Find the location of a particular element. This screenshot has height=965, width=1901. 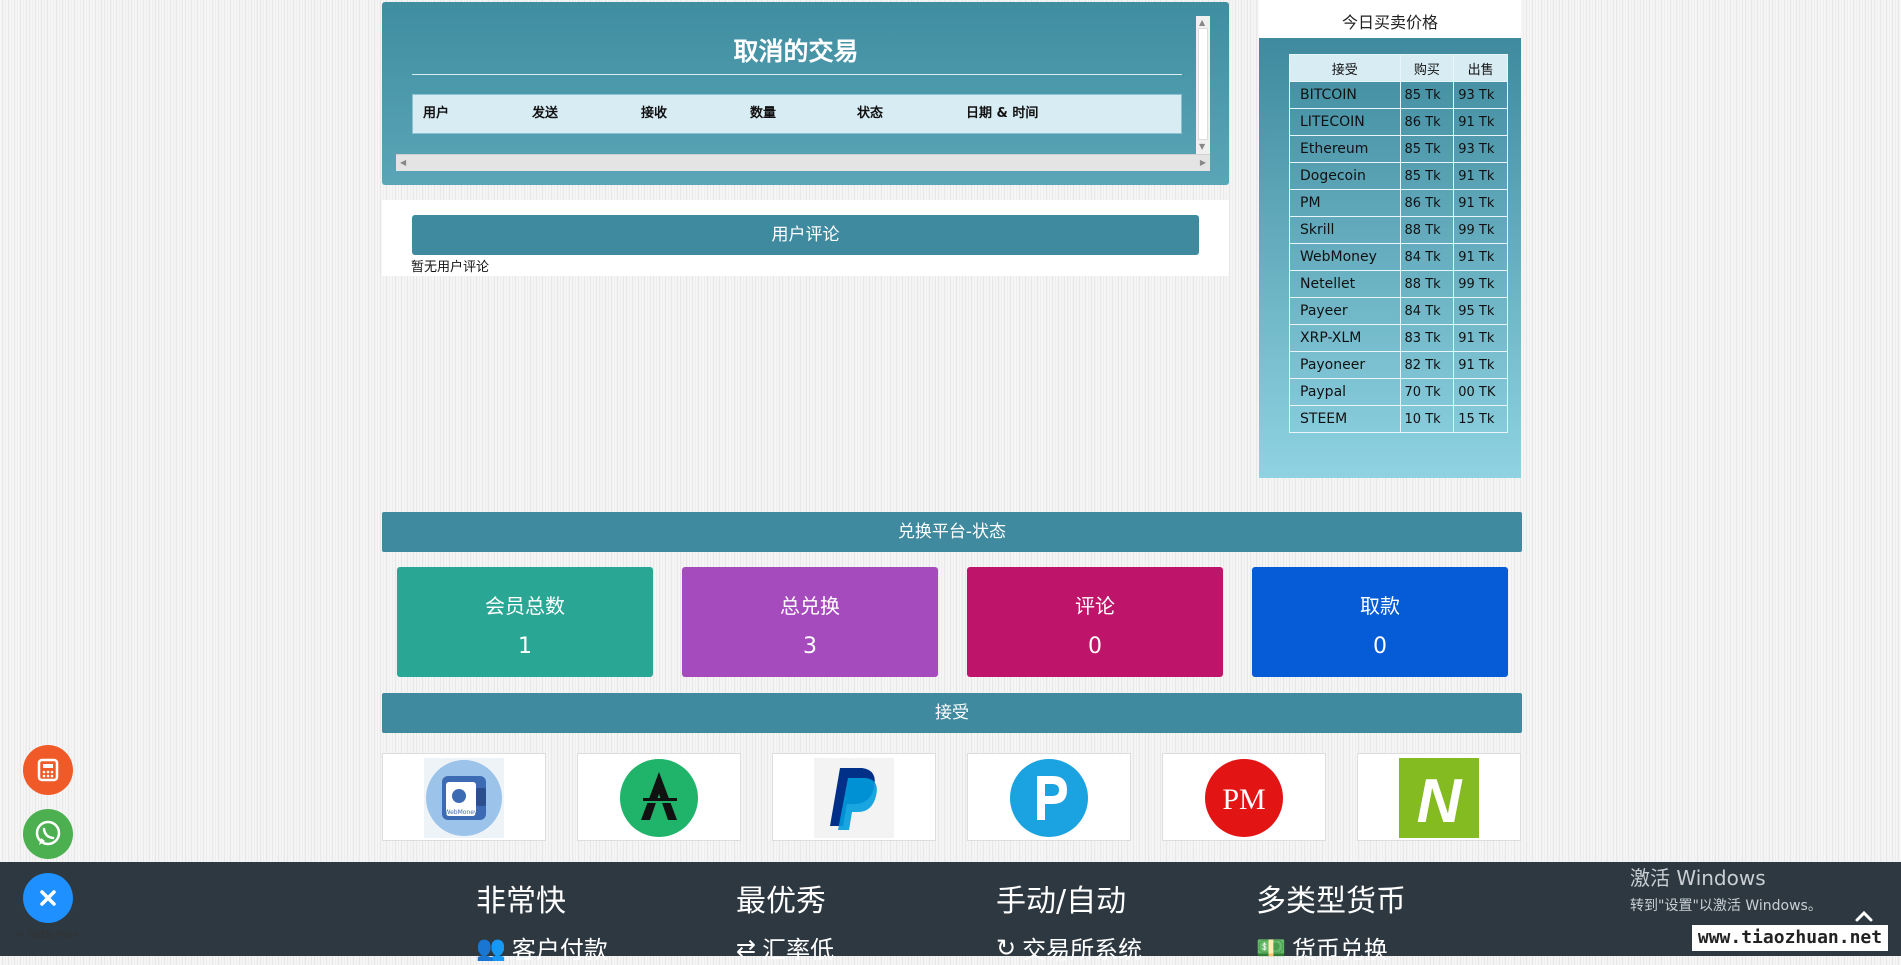

neteller-logo: N is located at coordinates (1439, 798).